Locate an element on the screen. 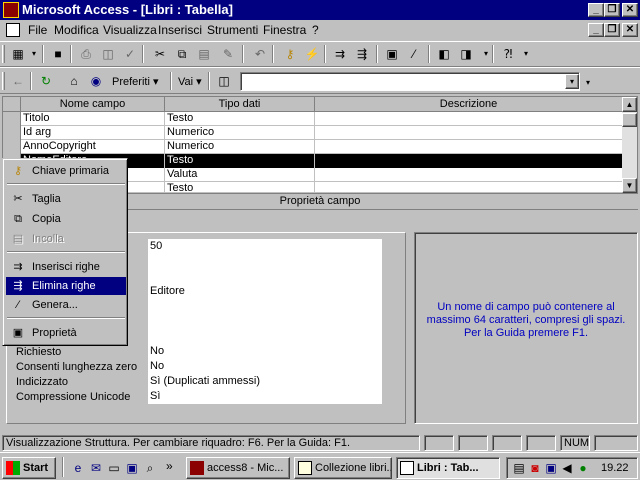  back-arrow-icon: ← is located at coordinates (18, 81).